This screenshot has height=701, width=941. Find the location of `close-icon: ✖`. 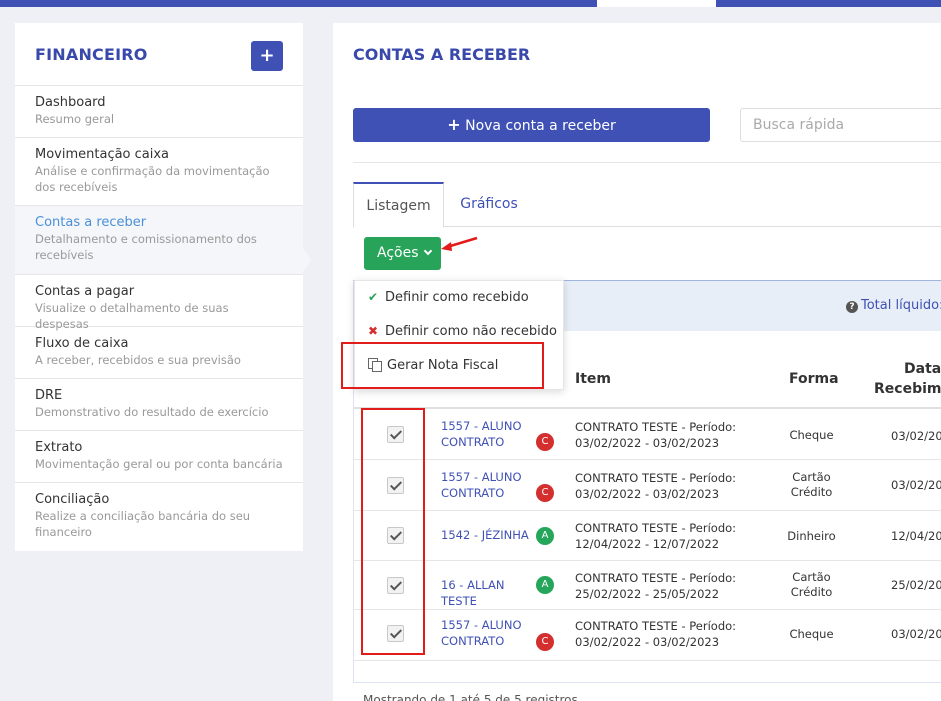

close-icon: ✖ is located at coordinates (373, 331).